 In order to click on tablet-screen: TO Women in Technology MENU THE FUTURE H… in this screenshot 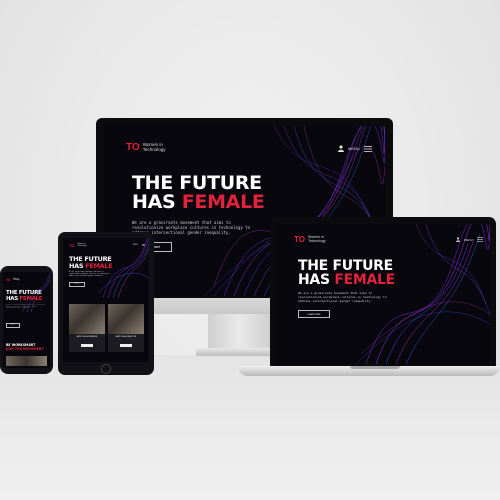, I will do `click(106, 300)`.